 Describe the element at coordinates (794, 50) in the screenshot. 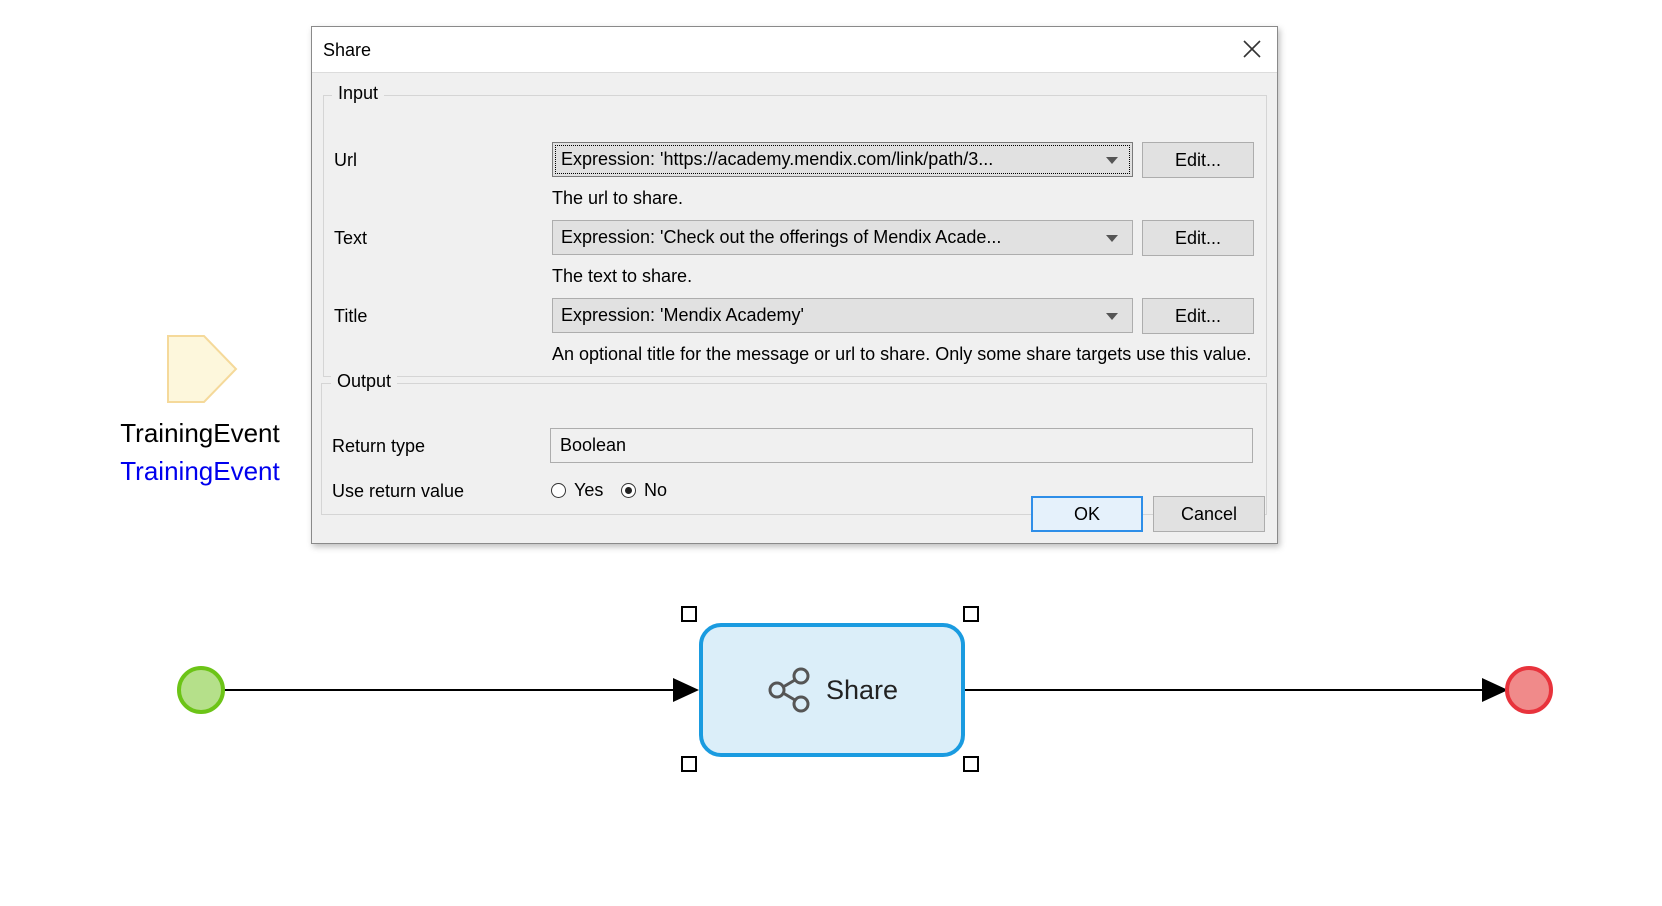

I see `dialog-titlebar: Share` at that location.